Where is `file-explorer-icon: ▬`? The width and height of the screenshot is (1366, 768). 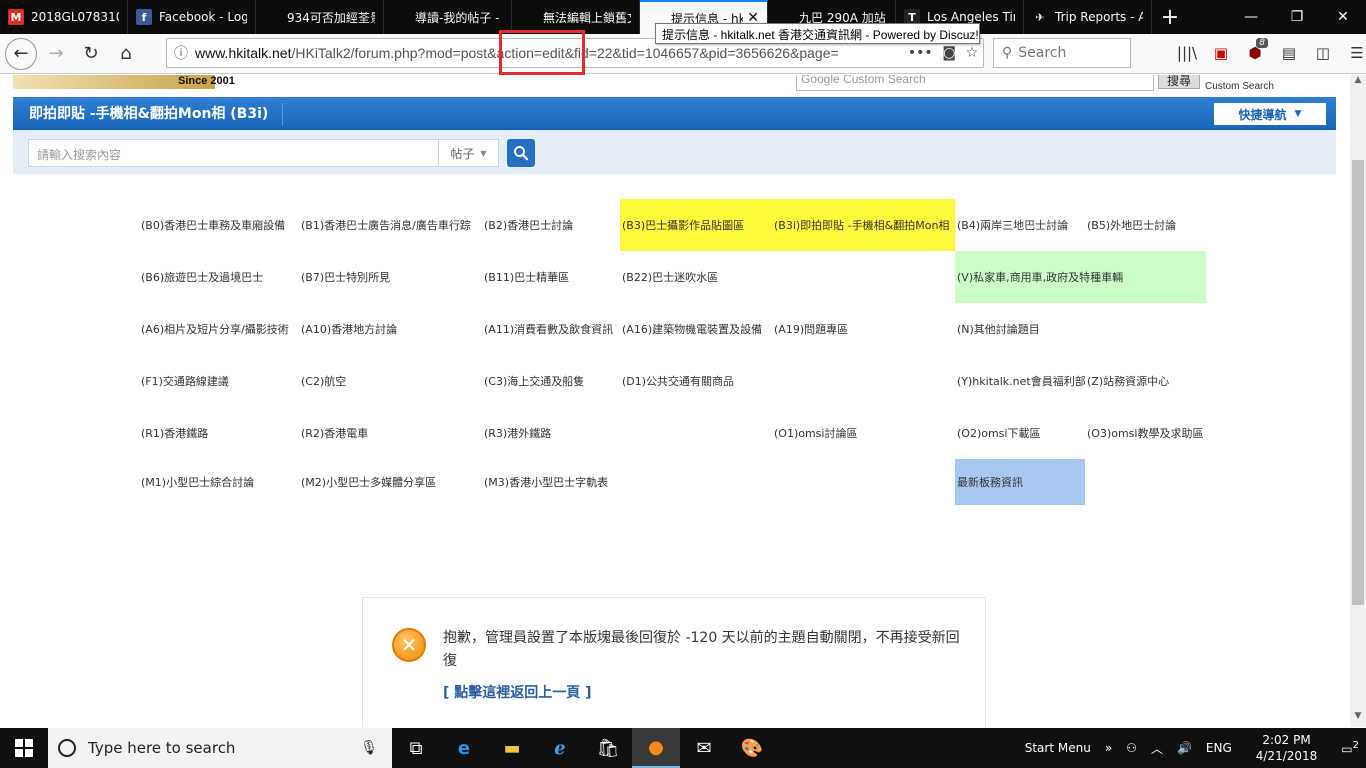
file-explorer-icon: ▬ is located at coordinates (512, 748).